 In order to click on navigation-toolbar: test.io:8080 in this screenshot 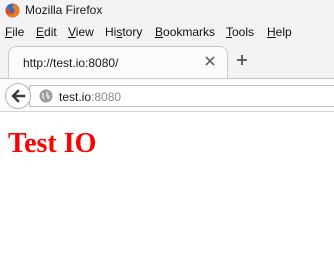, I will do `click(167, 95)`.